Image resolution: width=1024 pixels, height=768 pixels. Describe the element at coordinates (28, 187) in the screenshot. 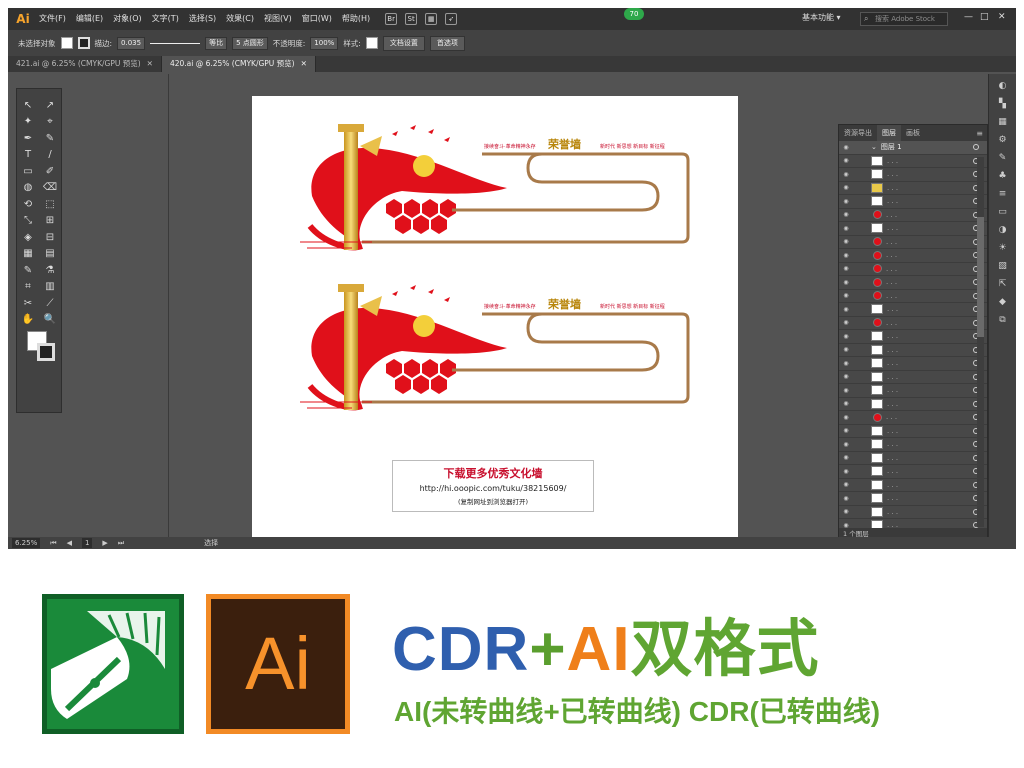

I see `shaper-tool-icon: ◍` at that location.